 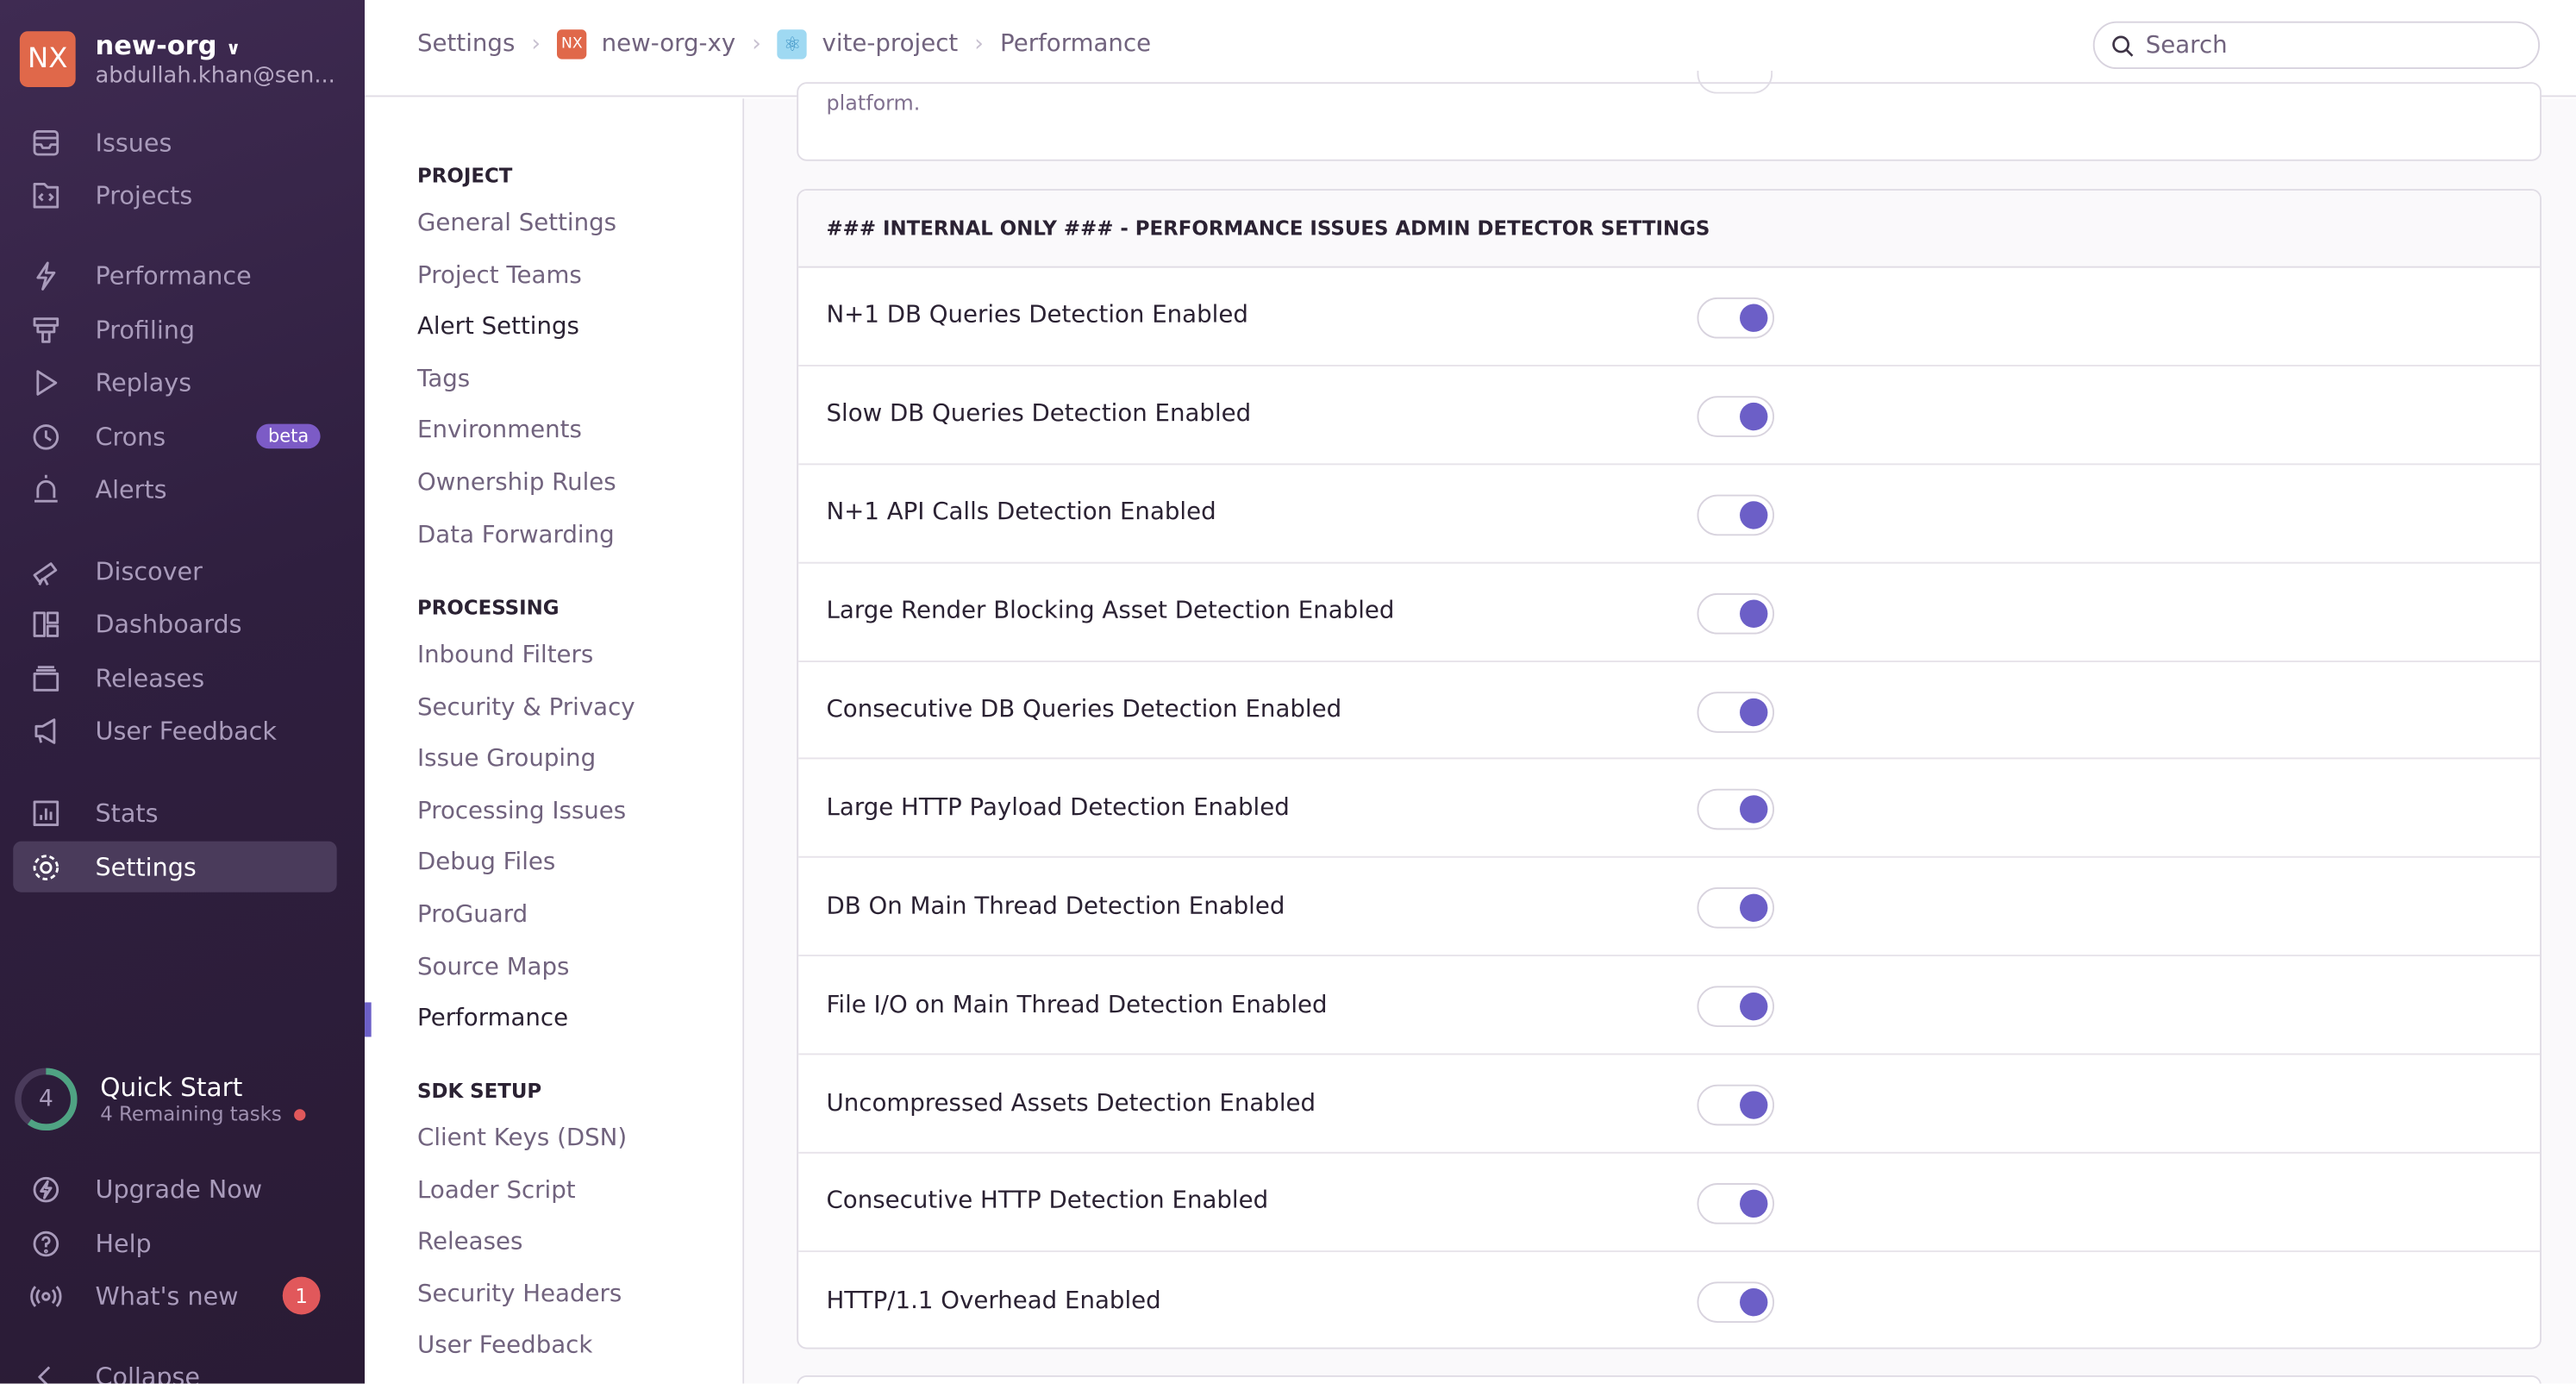 I want to click on subnav-item-alert-settings: Alert Settings, so click(x=498, y=327).